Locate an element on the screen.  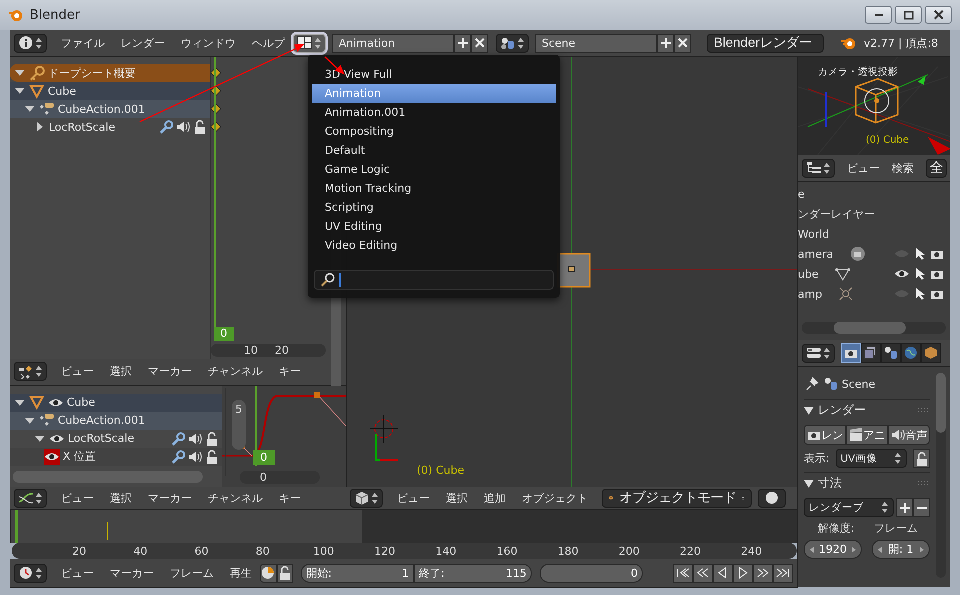
screen-layout-field: Animation is located at coordinates (393, 43).